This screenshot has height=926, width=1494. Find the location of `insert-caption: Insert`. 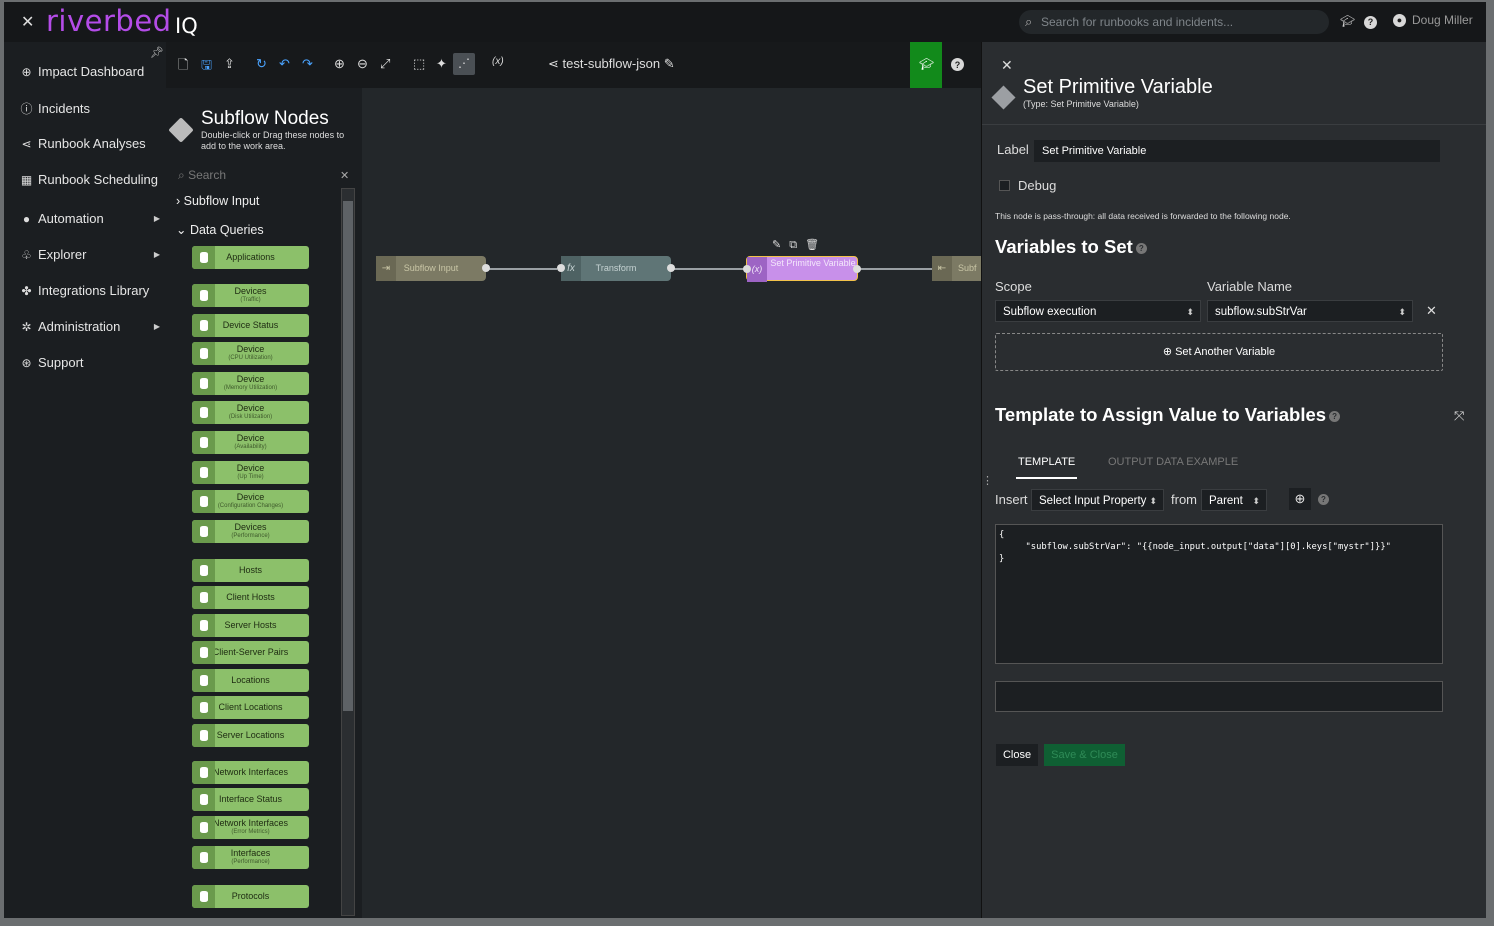

insert-caption: Insert is located at coordinates (1011, 499).